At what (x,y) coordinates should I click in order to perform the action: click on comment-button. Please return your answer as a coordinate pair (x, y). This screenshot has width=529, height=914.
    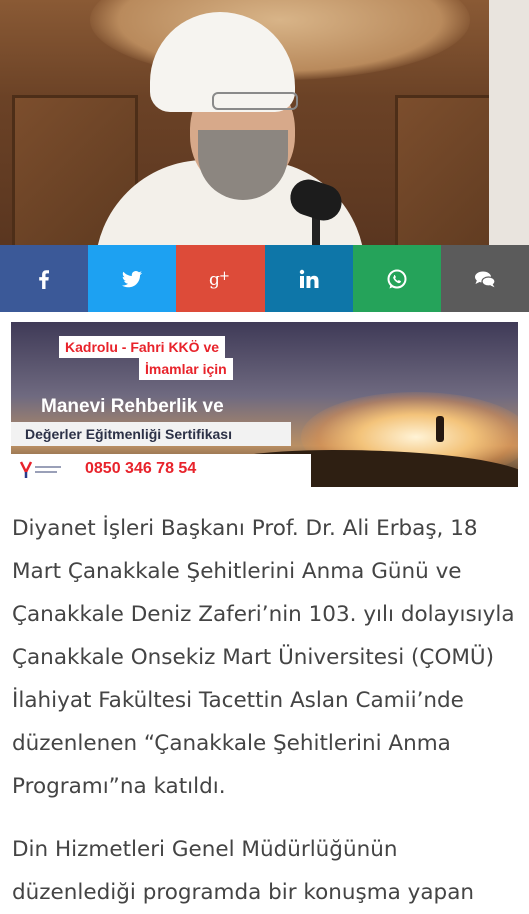
    Looking at the image, I should click on (484, 278).